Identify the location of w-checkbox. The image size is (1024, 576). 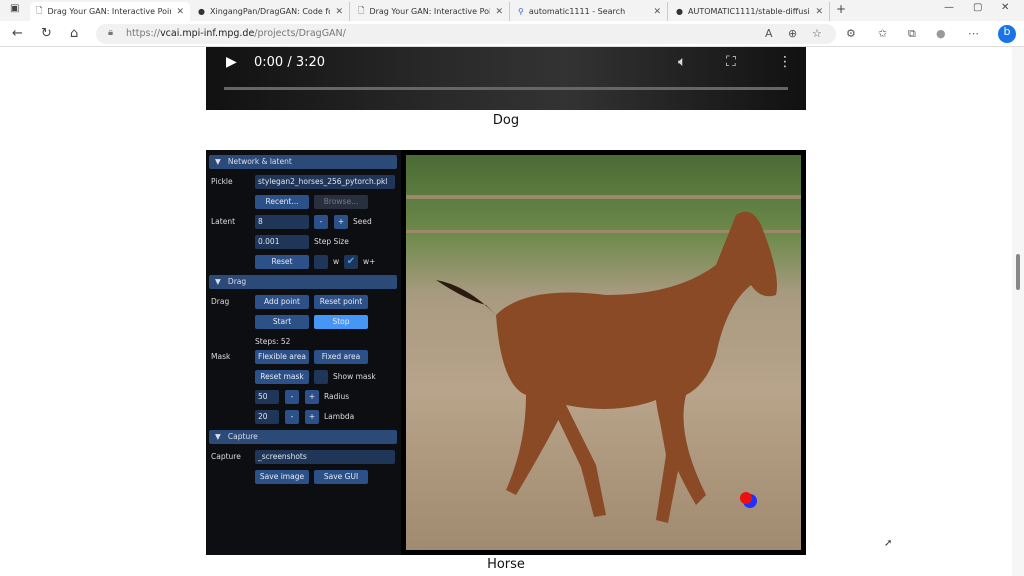
(321, 262).